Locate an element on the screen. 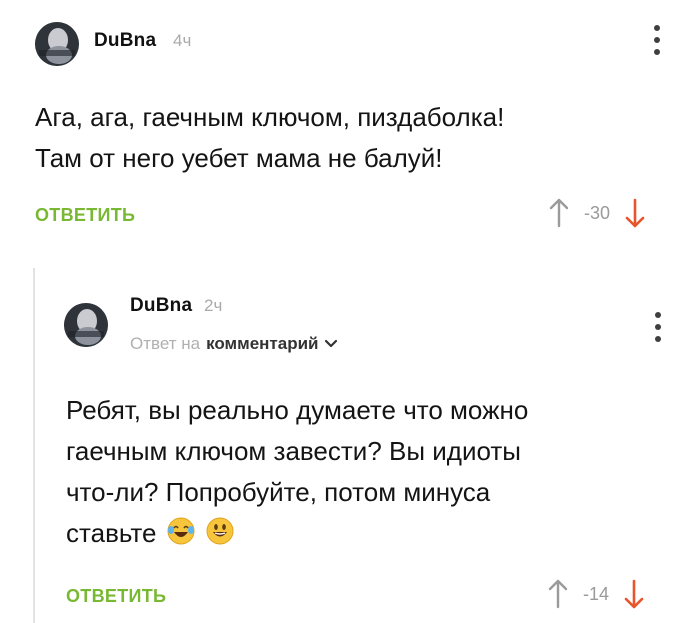 The width and height of the screenshot is (700, 623). reply-to-prefix: Ответ на is located at coordinates (165, 343).